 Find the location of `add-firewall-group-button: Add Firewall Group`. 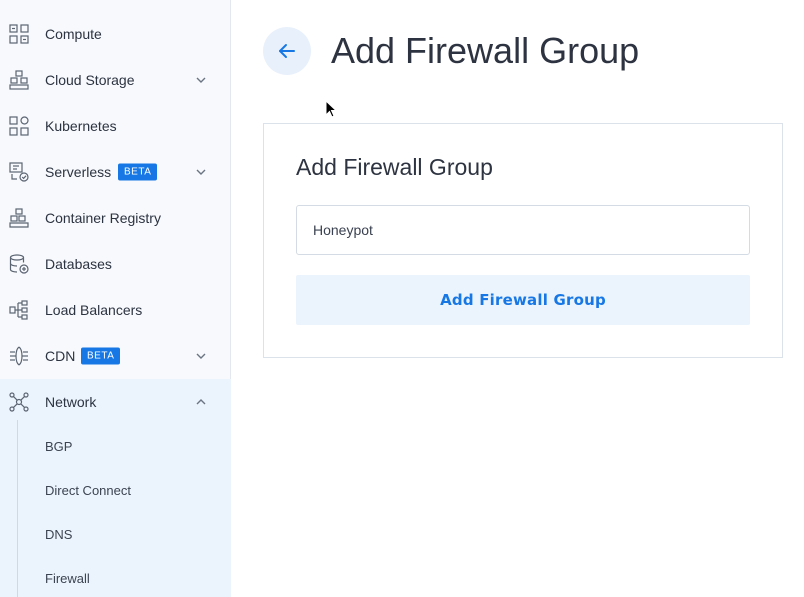

add-firewall-group-button: Add Firewall Group is located at coordinates (523, 300).